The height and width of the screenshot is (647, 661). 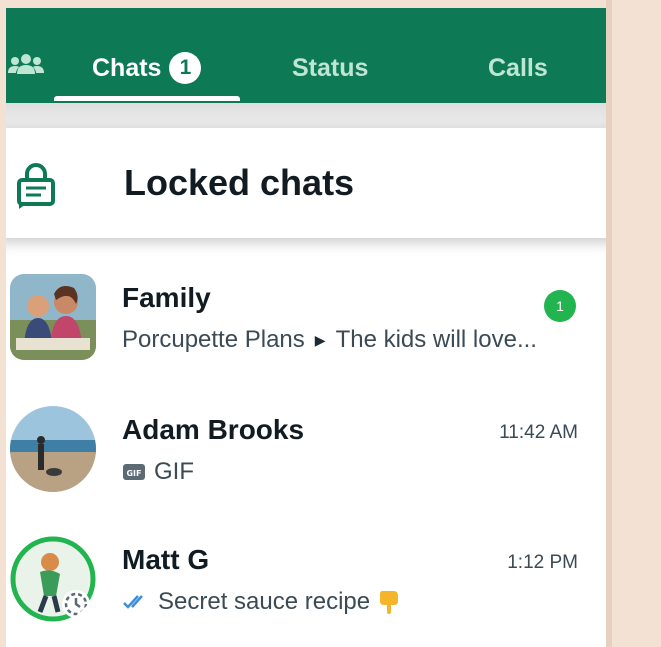 I want to click on tab-calls: Calls, so click(x=518, y=68).